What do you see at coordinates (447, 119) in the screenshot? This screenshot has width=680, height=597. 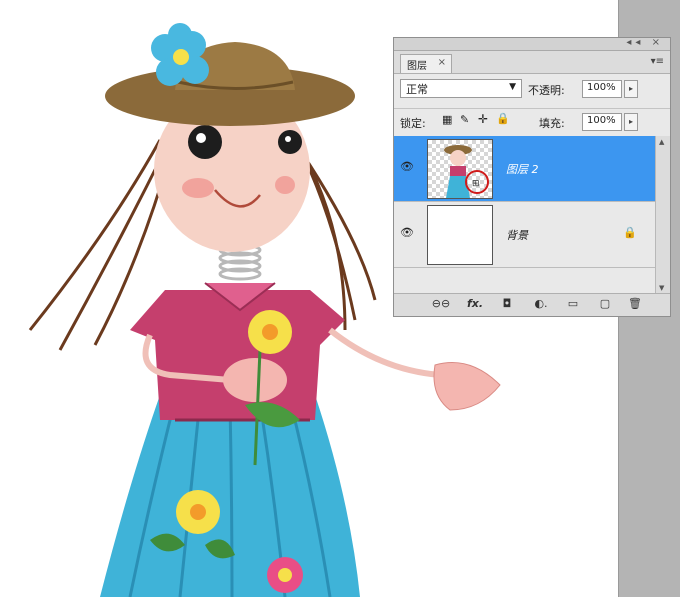 I see `lock-transparent-icon: ▦` at bounding box center [447, 119].